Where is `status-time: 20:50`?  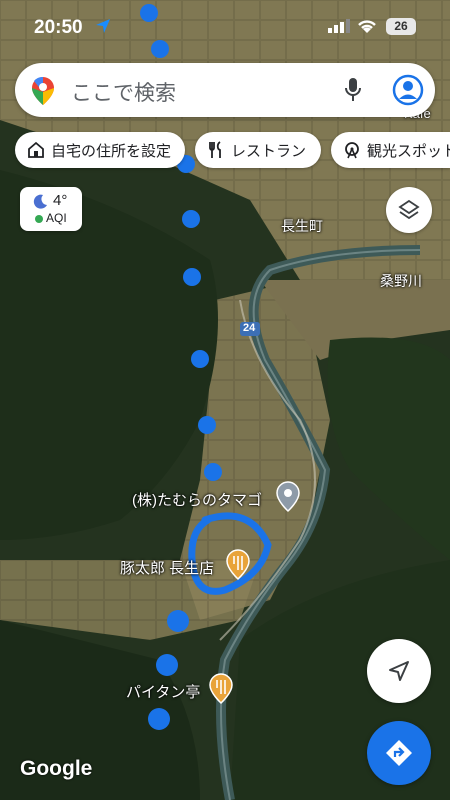 status-time: 20:50 is located at coordinates (58, 27).